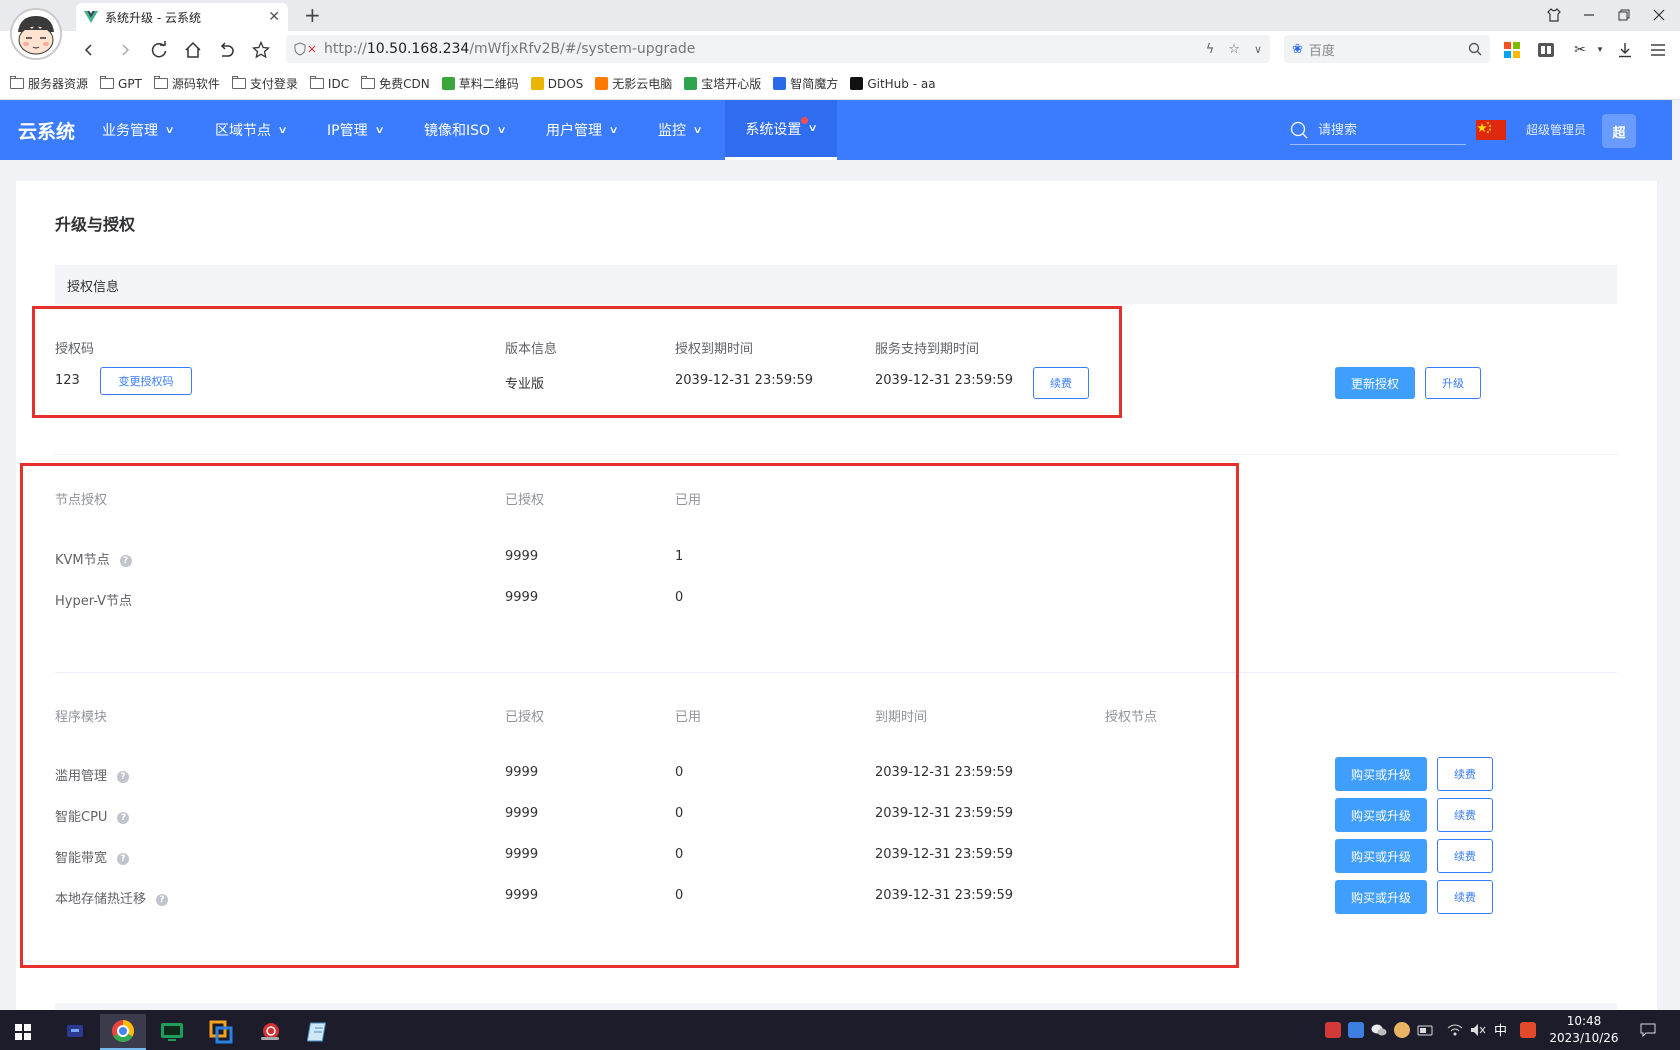  I want to click on update-auth-button: 更新授权, so click(1375, 383).